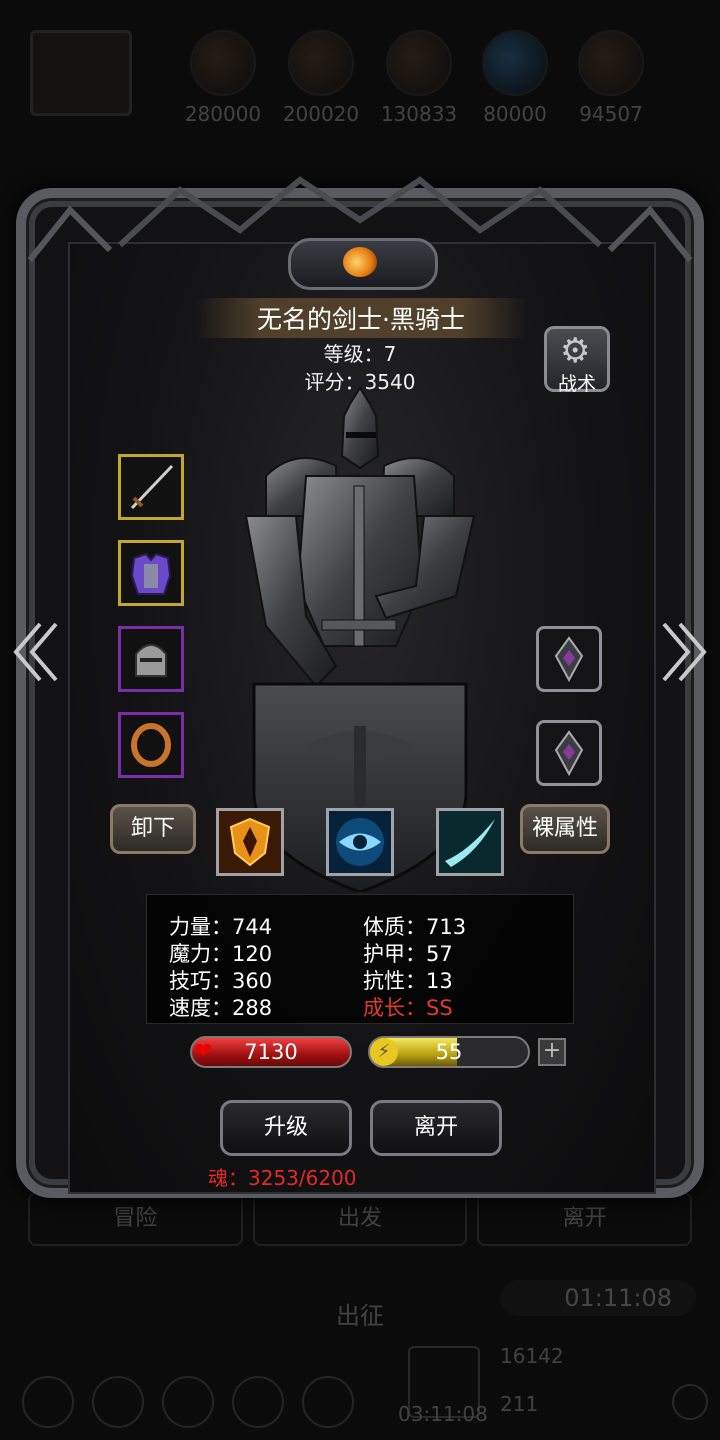 This screenshot has width=720, height=1440. I want to click on meat-resource-icon, so click(223, 63).